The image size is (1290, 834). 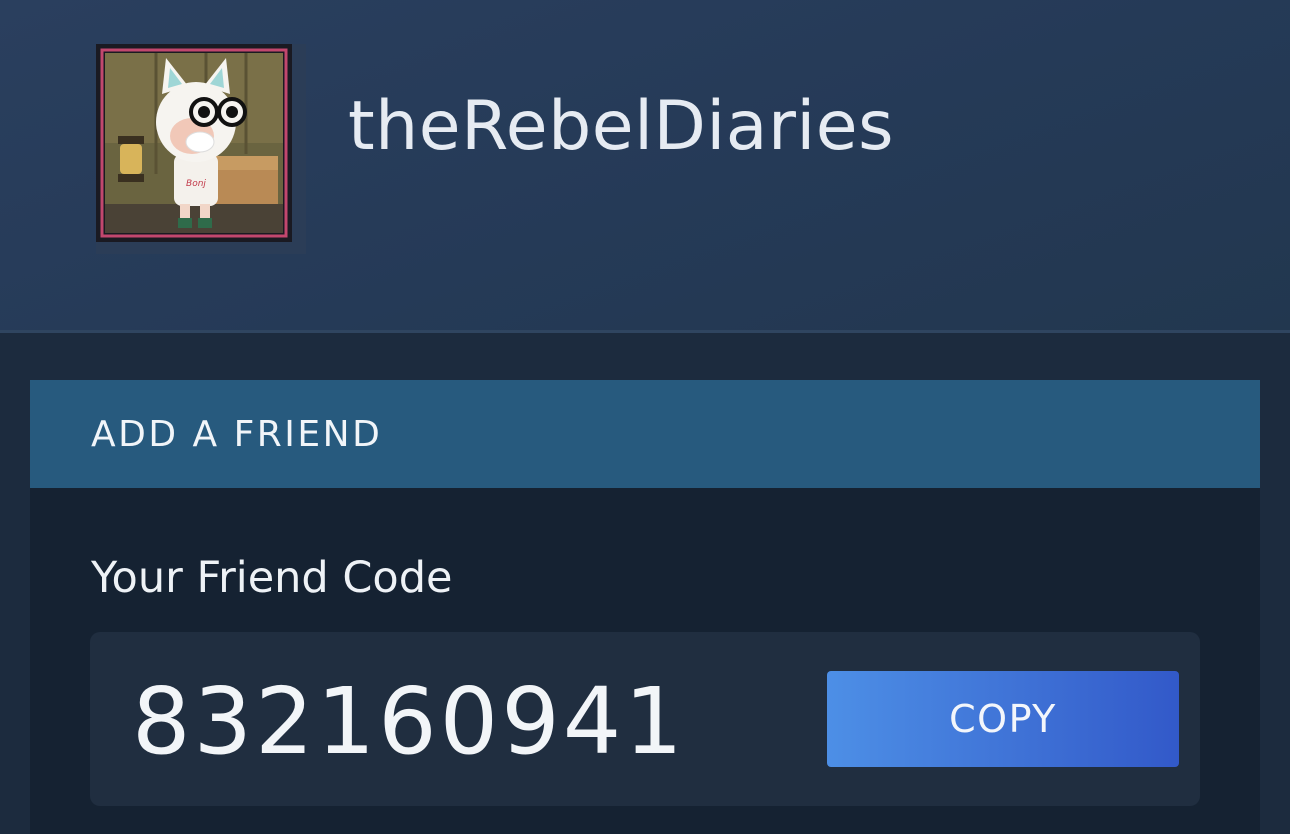 What do you see at coordinates (1003, 719) in the screenshot?
I see `copy-button: COPY` at bounding box center [1003, 719].